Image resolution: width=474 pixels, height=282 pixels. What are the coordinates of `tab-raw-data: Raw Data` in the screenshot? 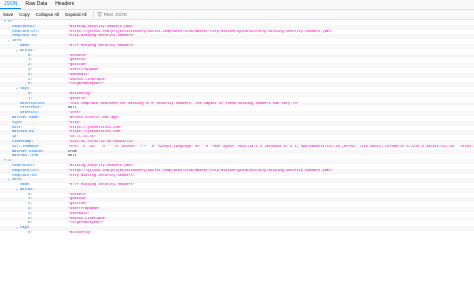 It's located at (36, 4).